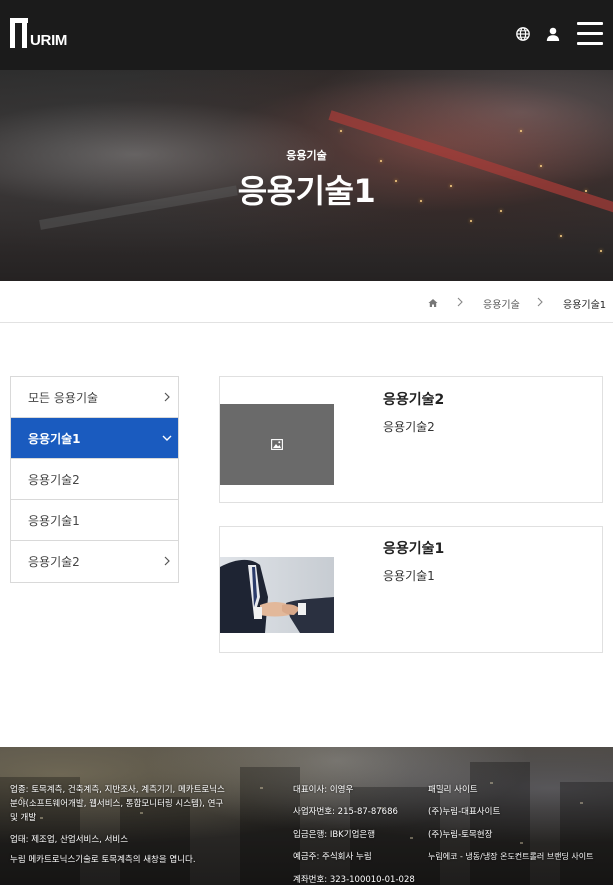  Describe the element at coordinates (553, 34) in the screenshot. I see `user-icon` at that location.